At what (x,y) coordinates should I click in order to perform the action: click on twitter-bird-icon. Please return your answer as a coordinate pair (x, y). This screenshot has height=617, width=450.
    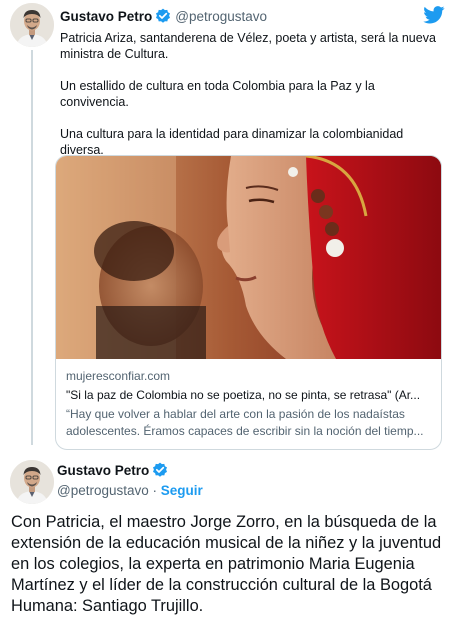
    Looking at the image, I should click on (434, 15).